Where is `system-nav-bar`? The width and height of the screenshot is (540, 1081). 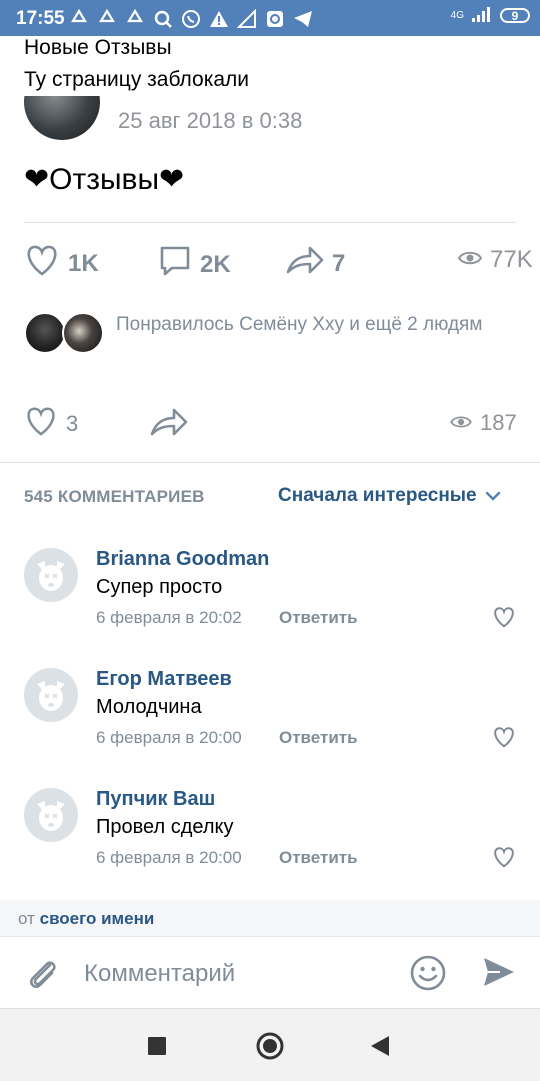 system-nav-bar is located at coordinates (270, 1044).